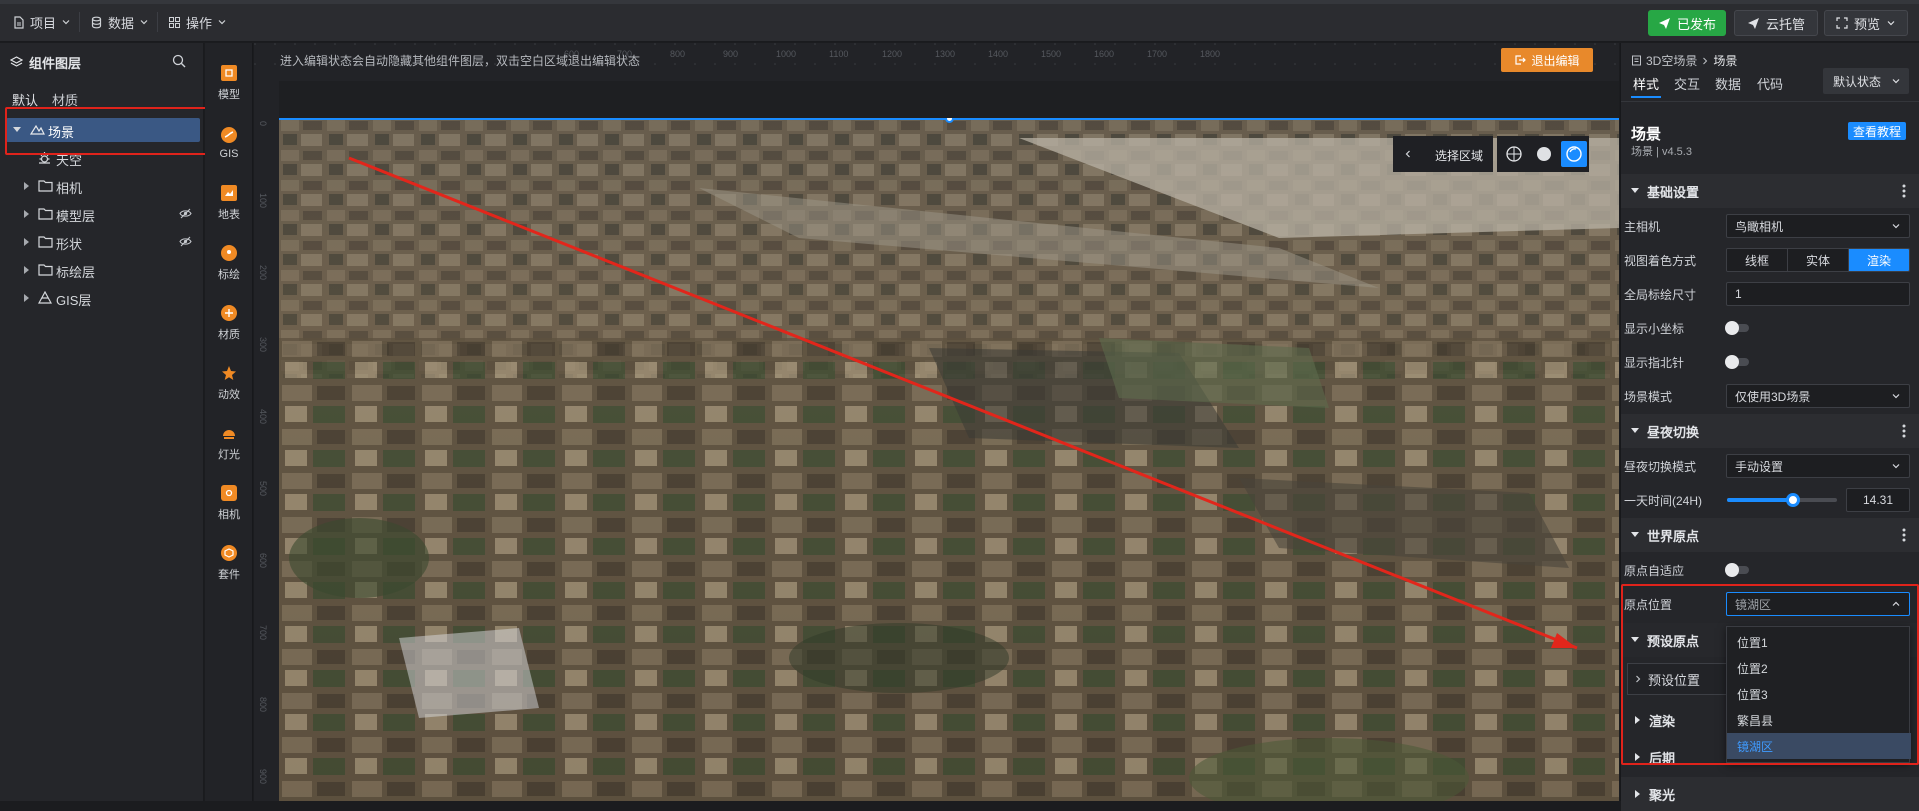 This screenshot has height=811, width=1919. I want to click on scene-mode-value: 仅使用3D场景, so click(1773, 396).